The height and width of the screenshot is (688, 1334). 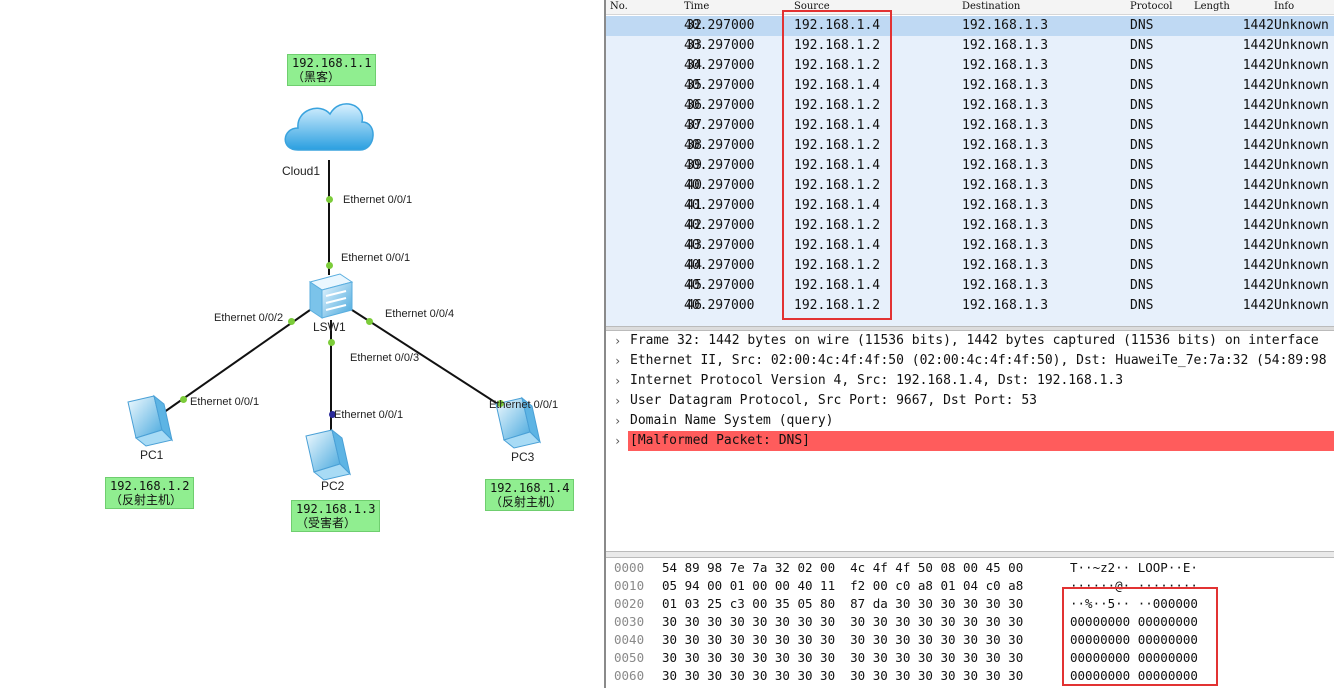 I want to click on cloud-name: Cloud1, so click(x=301, y=171).